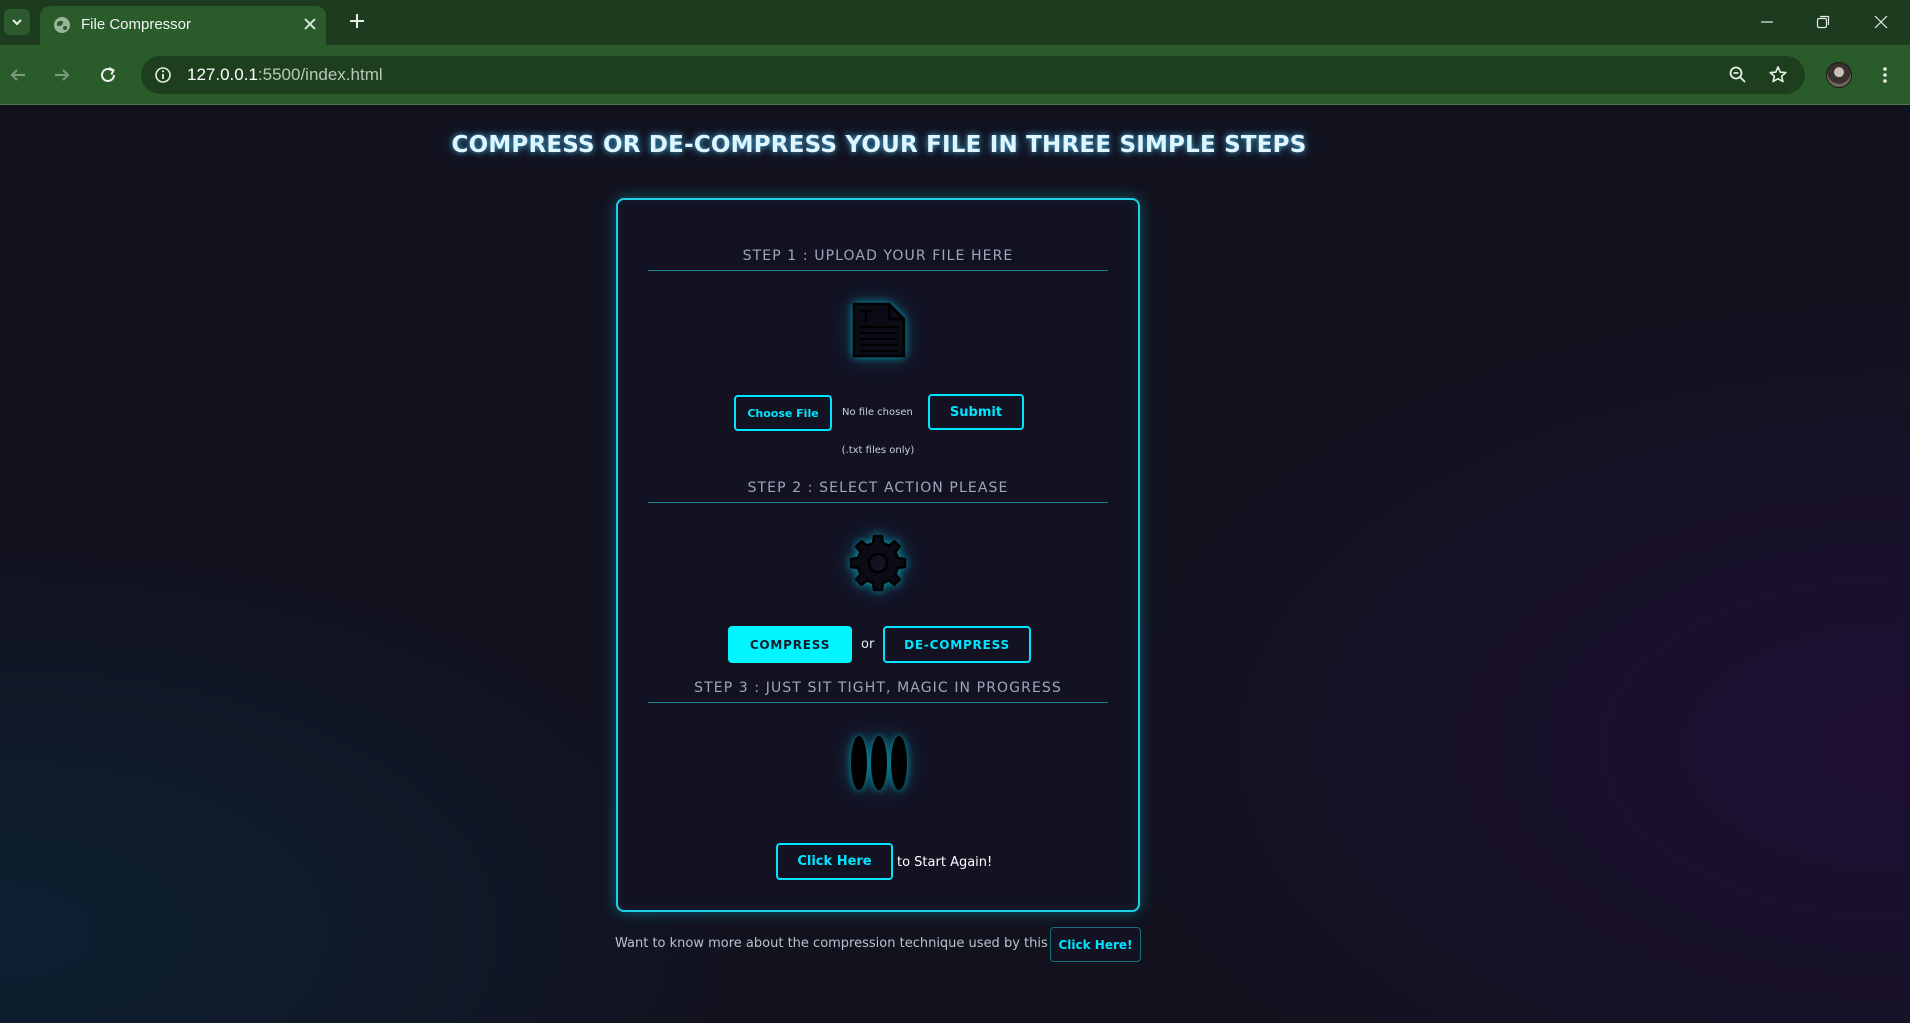  What do you see at coordinates (955, 22) in the screenshot?
I see `browser-tab-strip: File Compressor` at bounding box center [955, 22].